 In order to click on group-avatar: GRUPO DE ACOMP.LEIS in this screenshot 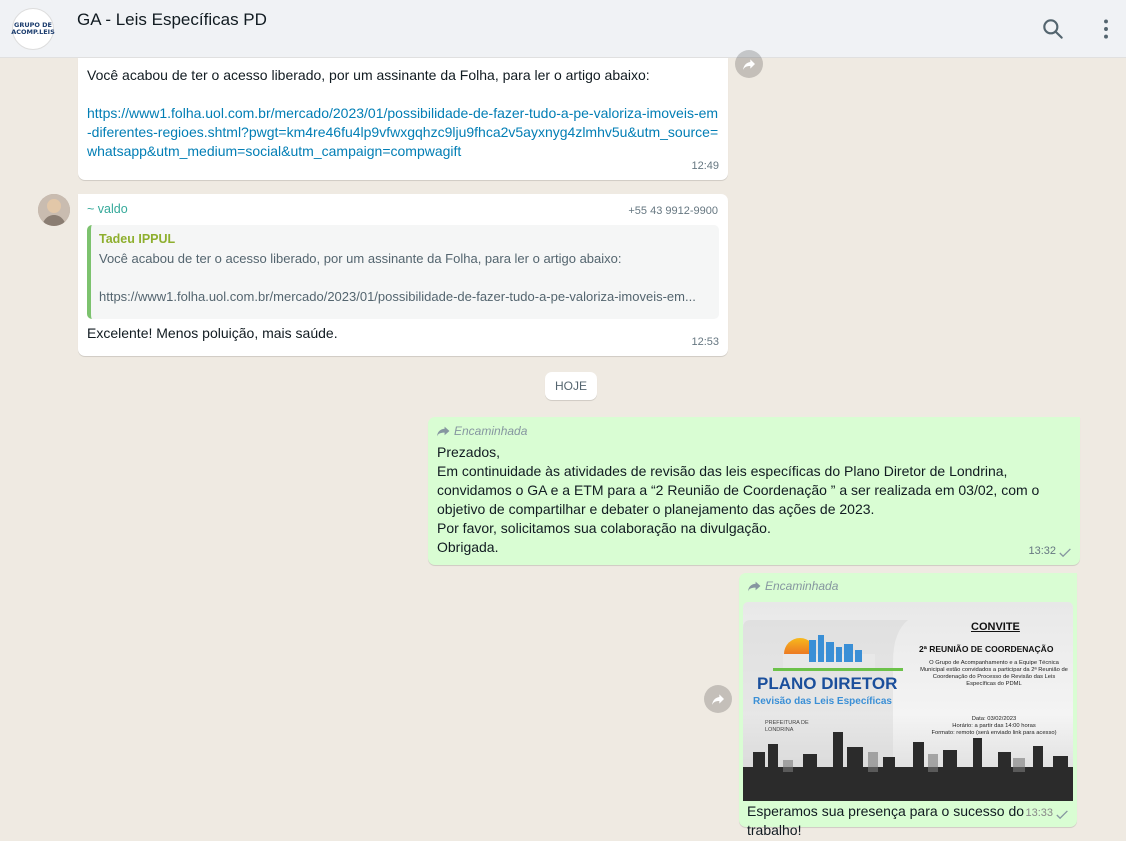, I will do `click(33, 29)`.